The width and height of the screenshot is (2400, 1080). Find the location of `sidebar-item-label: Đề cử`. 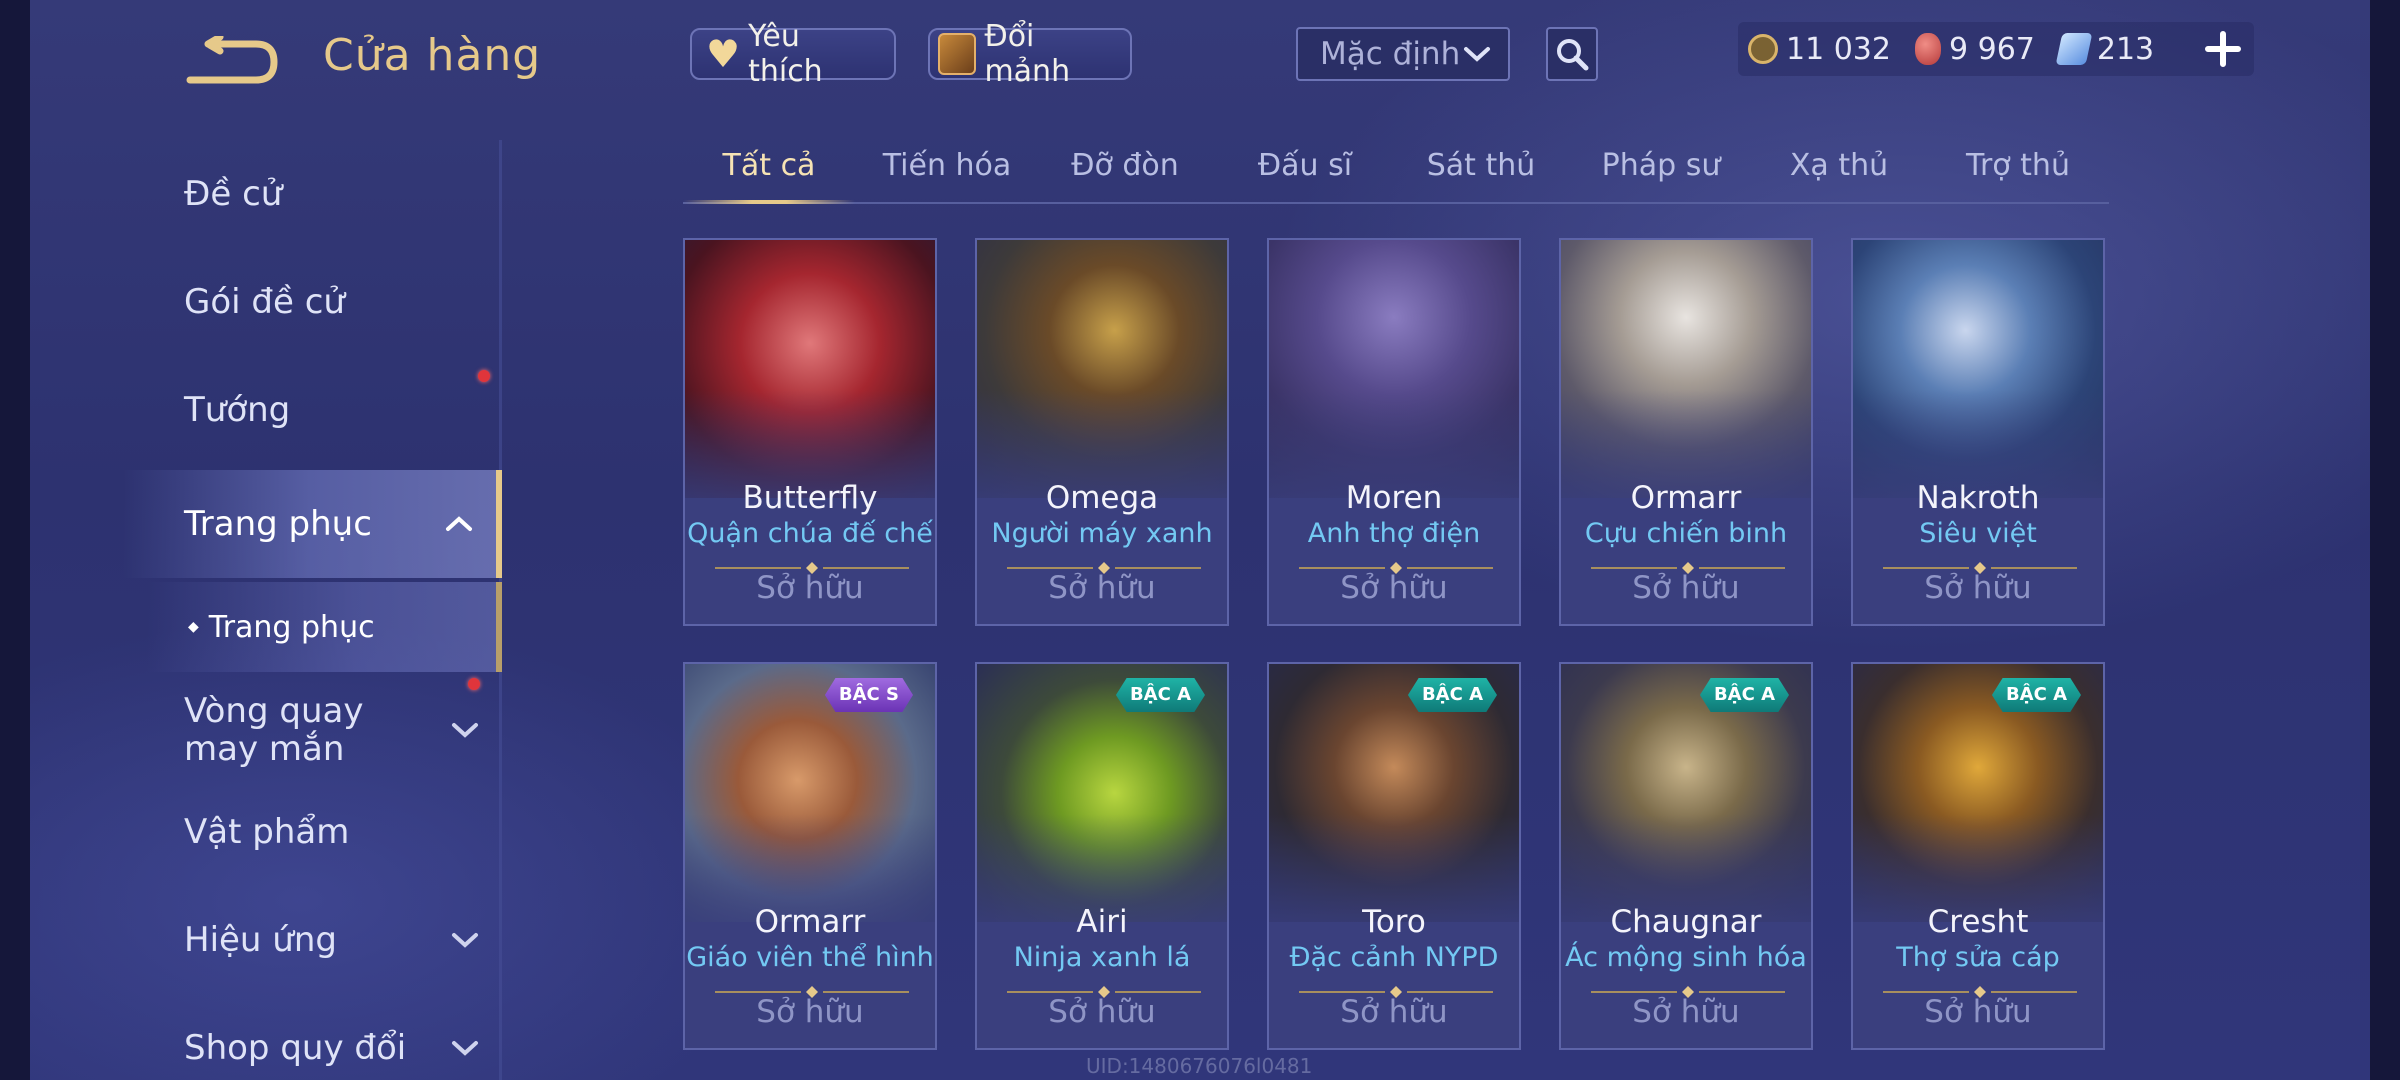

sidebar-item-label: Đề cử is located at coordinates (233, 194).